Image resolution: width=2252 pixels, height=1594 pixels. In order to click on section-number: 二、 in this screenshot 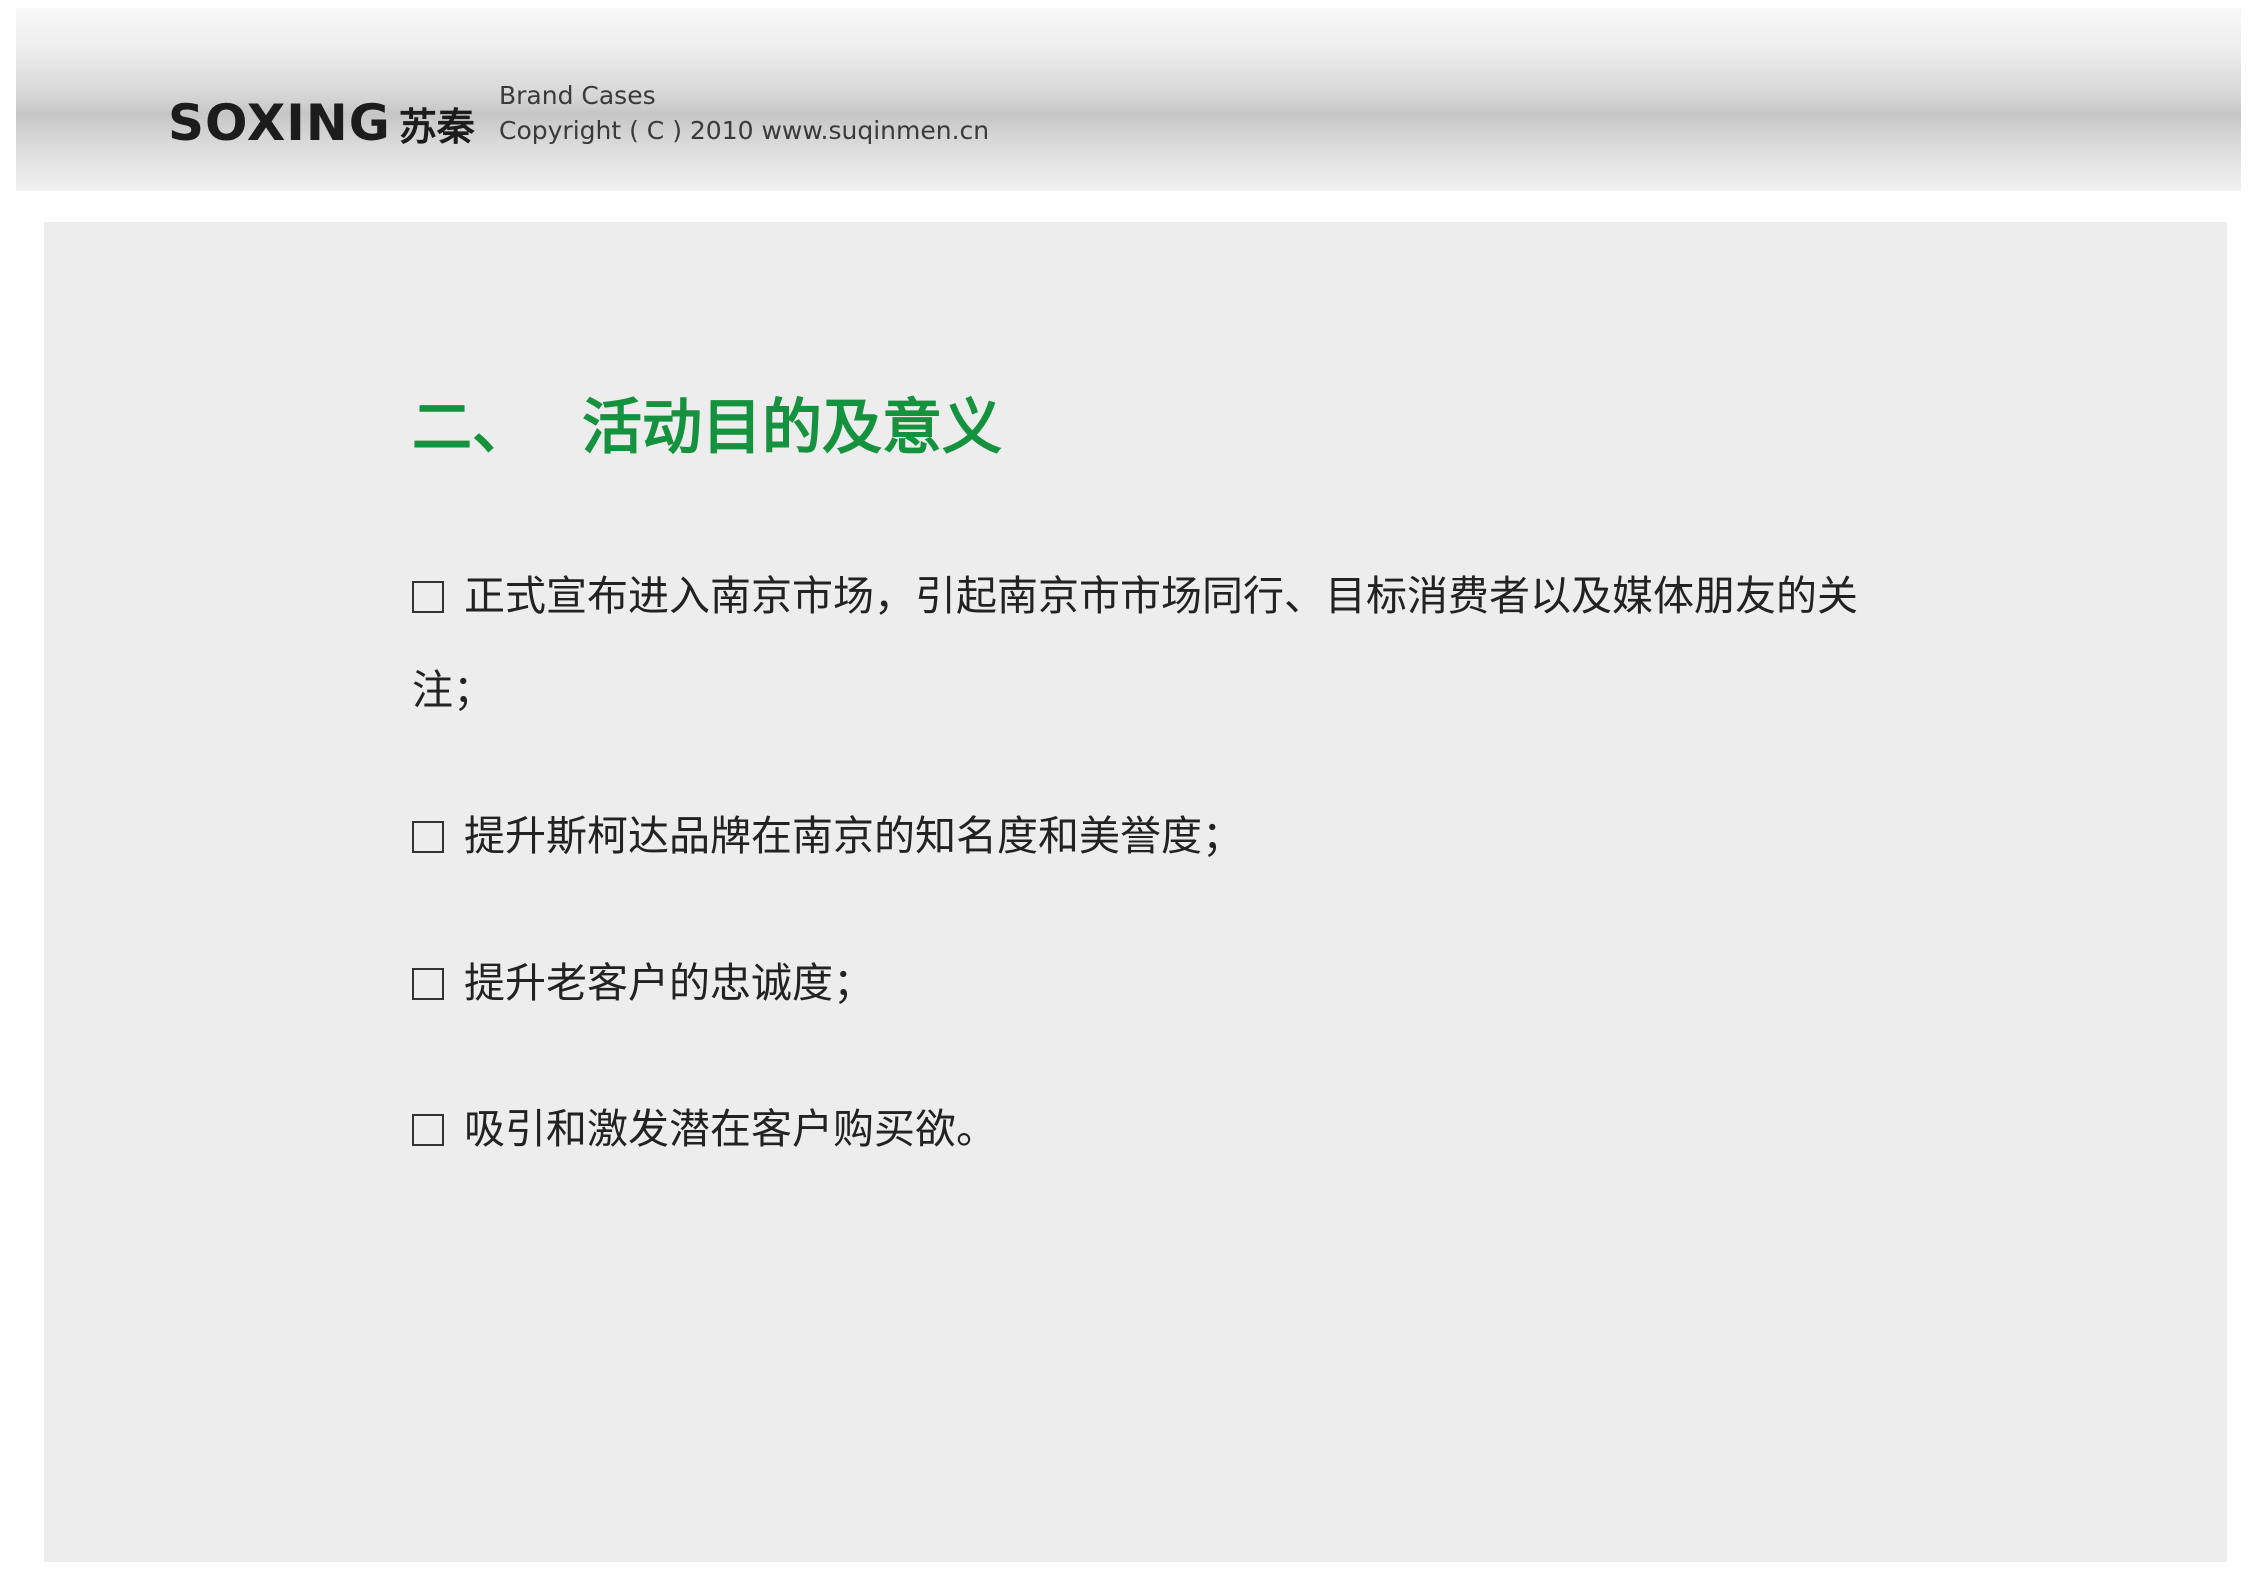, I will do `click(472, 428)`.